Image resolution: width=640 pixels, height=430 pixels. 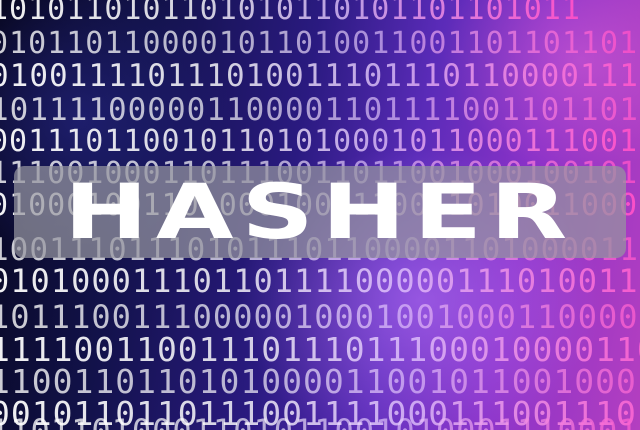 What do you see at coordinates (320, 281) in the screenshot?
I see `binary-row: 0101000111011011110000011101001100` at bounding box center [320, 281].